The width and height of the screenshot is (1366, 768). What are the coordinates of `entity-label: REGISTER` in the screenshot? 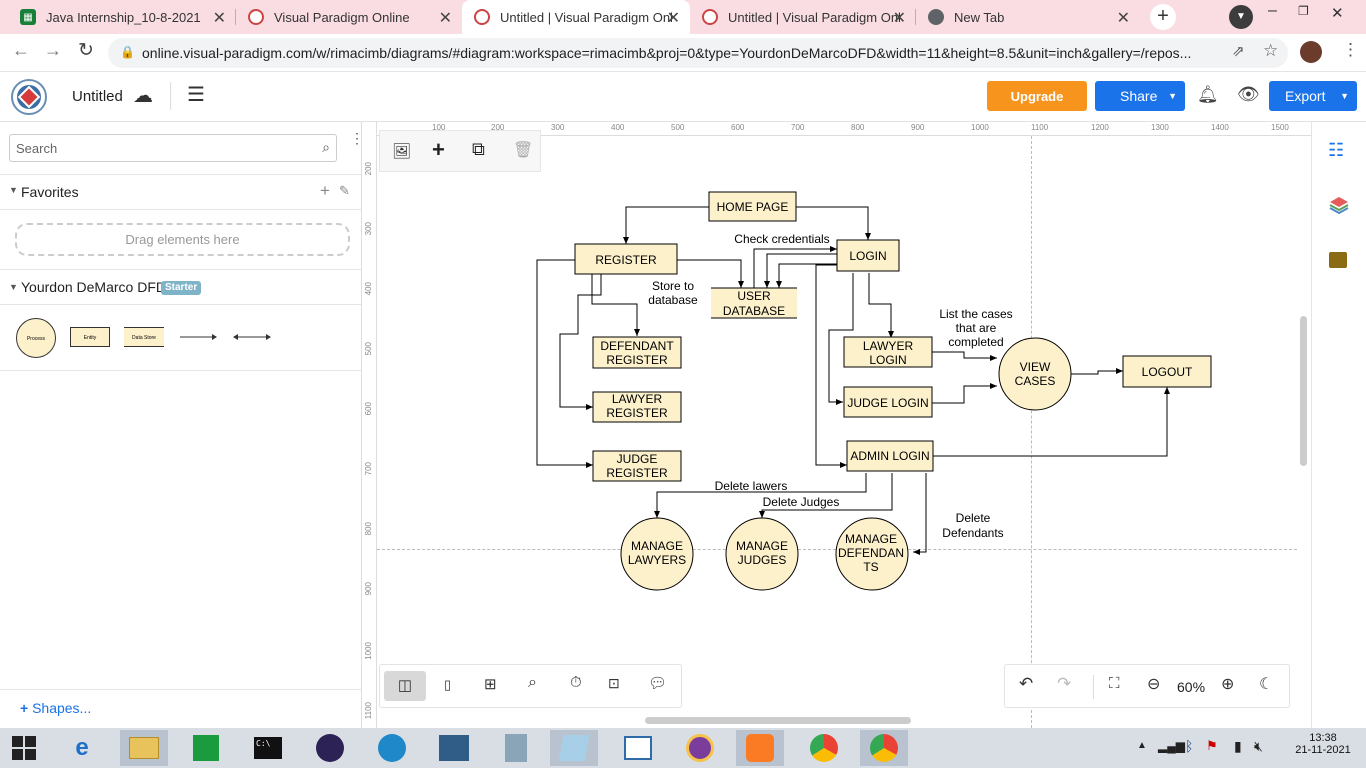 It's located at (626, 260).